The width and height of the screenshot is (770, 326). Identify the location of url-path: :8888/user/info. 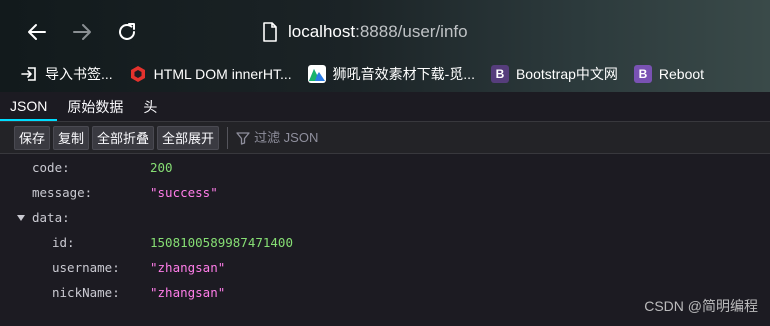
(411, 31).